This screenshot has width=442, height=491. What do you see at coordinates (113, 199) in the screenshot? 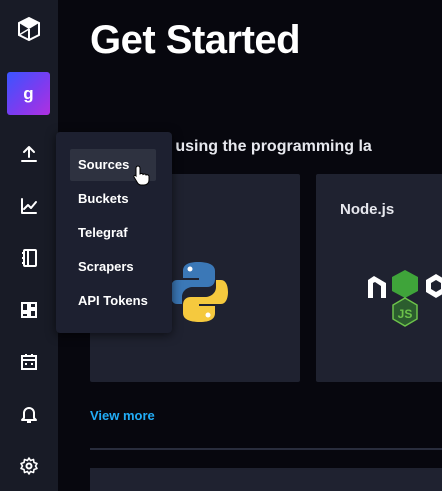
I see `menu-item-buckets: Buckets` at bounding box center [113, 199].